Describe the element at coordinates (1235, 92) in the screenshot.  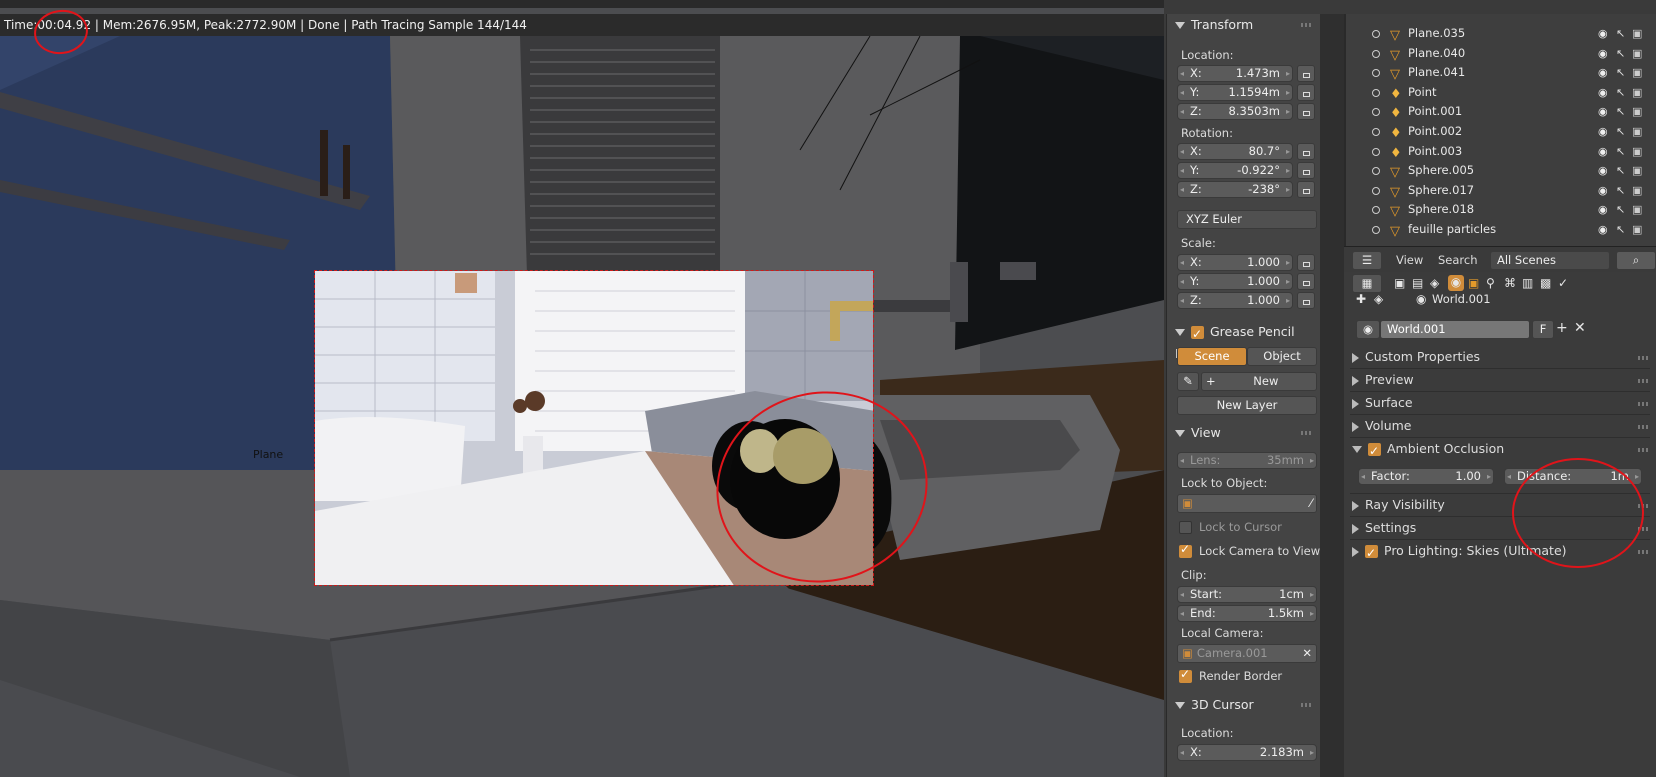
I see `location-y-field: Y:1.1594m` at that location.